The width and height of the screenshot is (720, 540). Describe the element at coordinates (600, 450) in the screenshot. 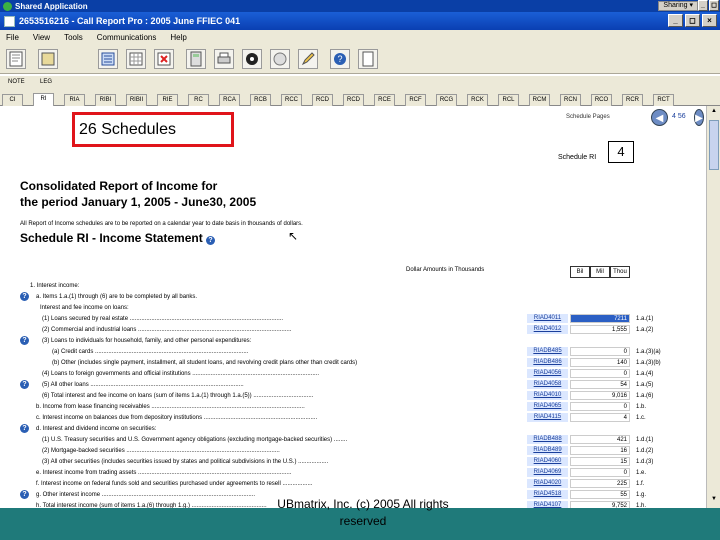

I see `amount-field: 16` at that location.